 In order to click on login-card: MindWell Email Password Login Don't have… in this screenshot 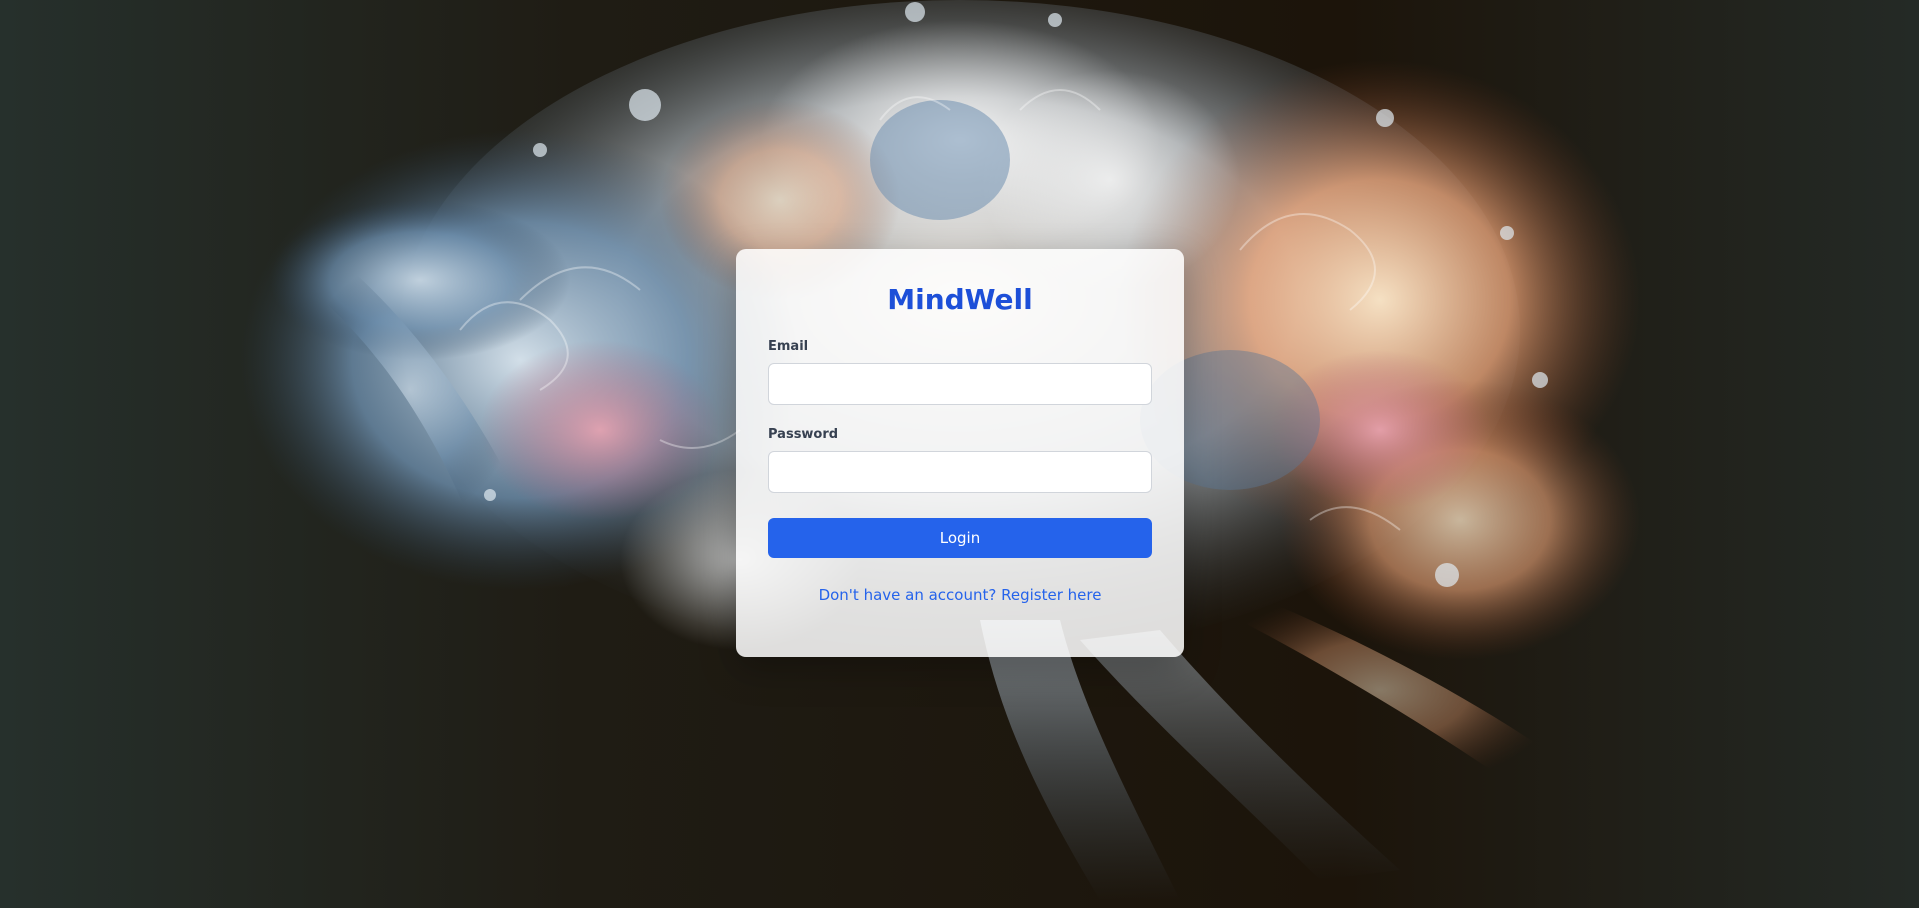, I will do `click(960, 453)`.